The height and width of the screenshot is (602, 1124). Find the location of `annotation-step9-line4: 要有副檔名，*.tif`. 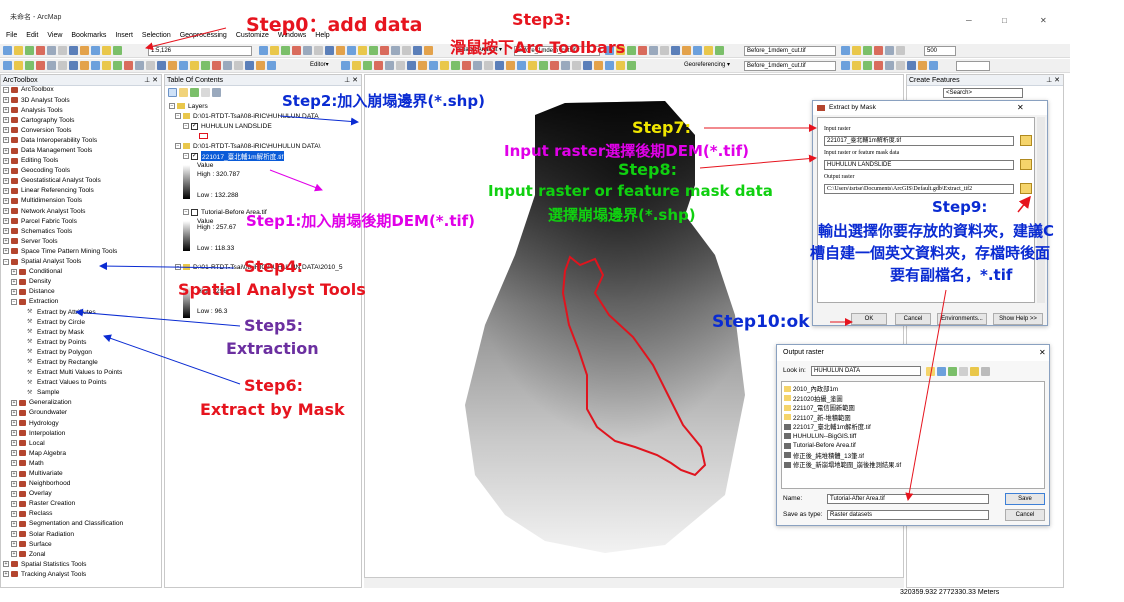

annotation-step9-line4: 要有副檔名，*.tif is located at coordinates (951, 275).